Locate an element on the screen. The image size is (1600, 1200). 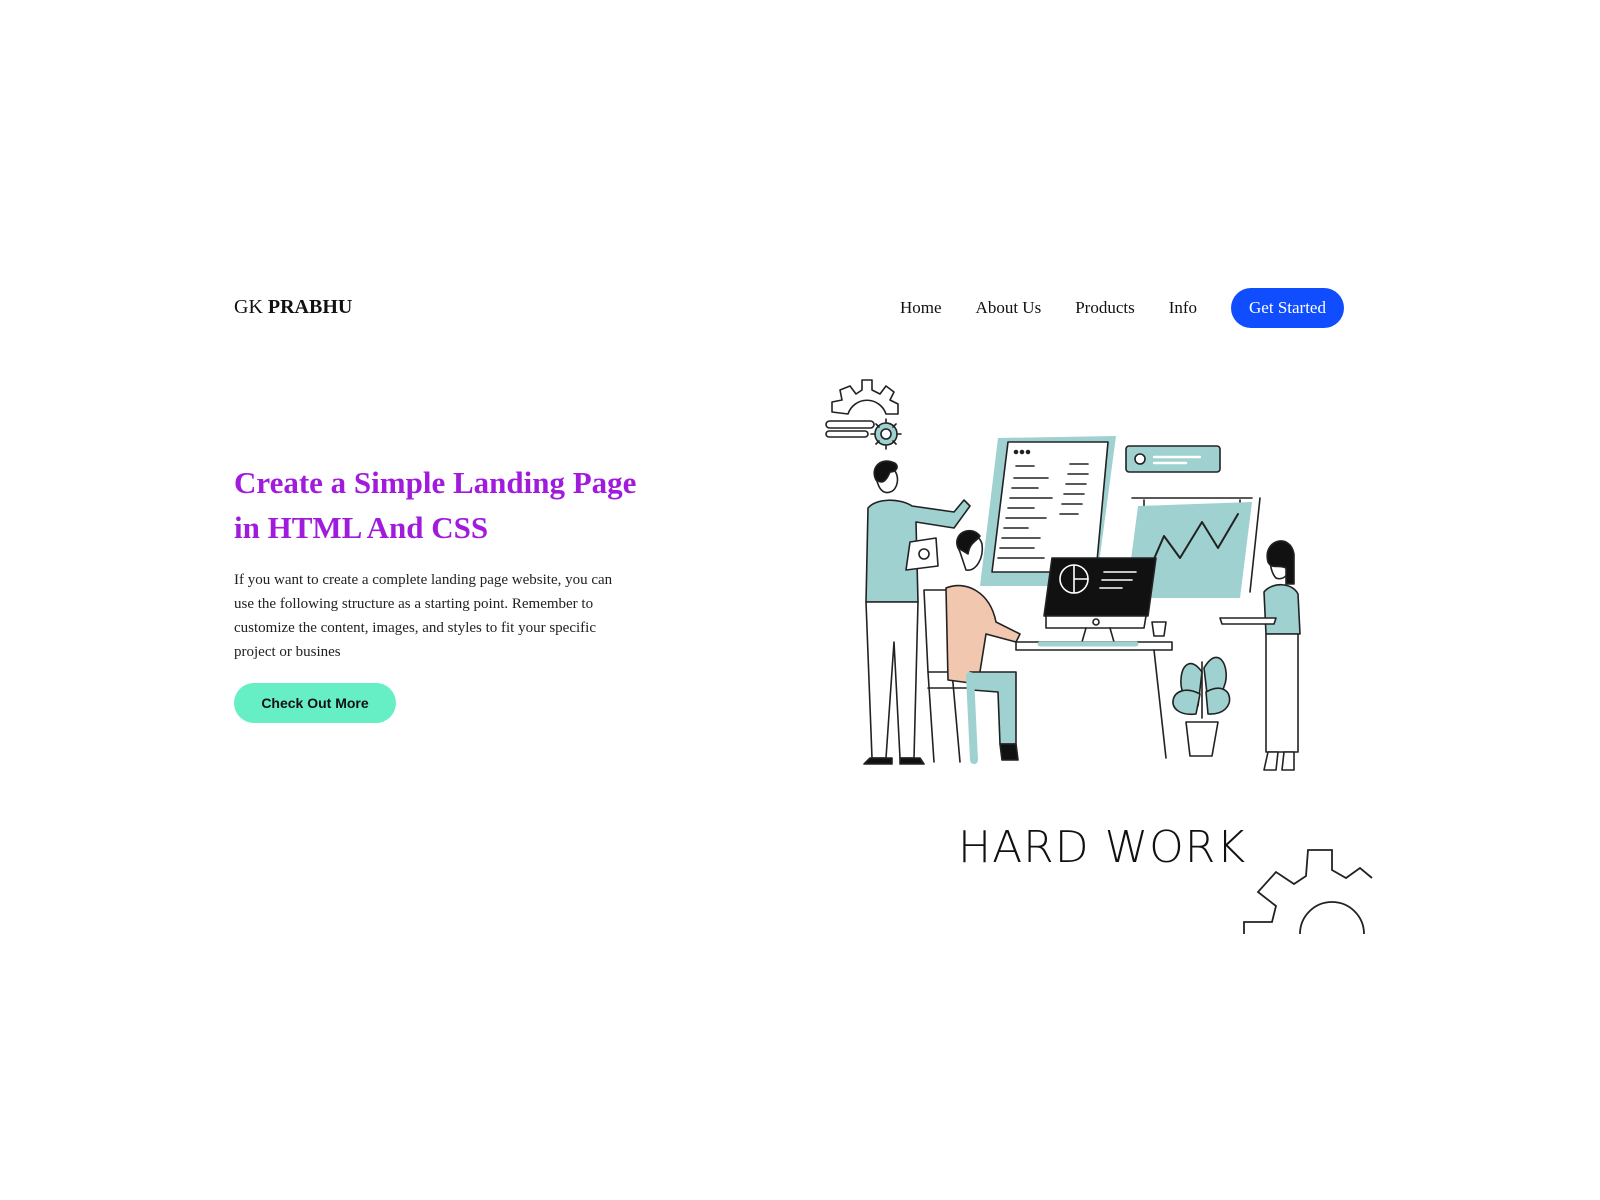
nav-link-info: Info is located at coordinates (1183, 308).